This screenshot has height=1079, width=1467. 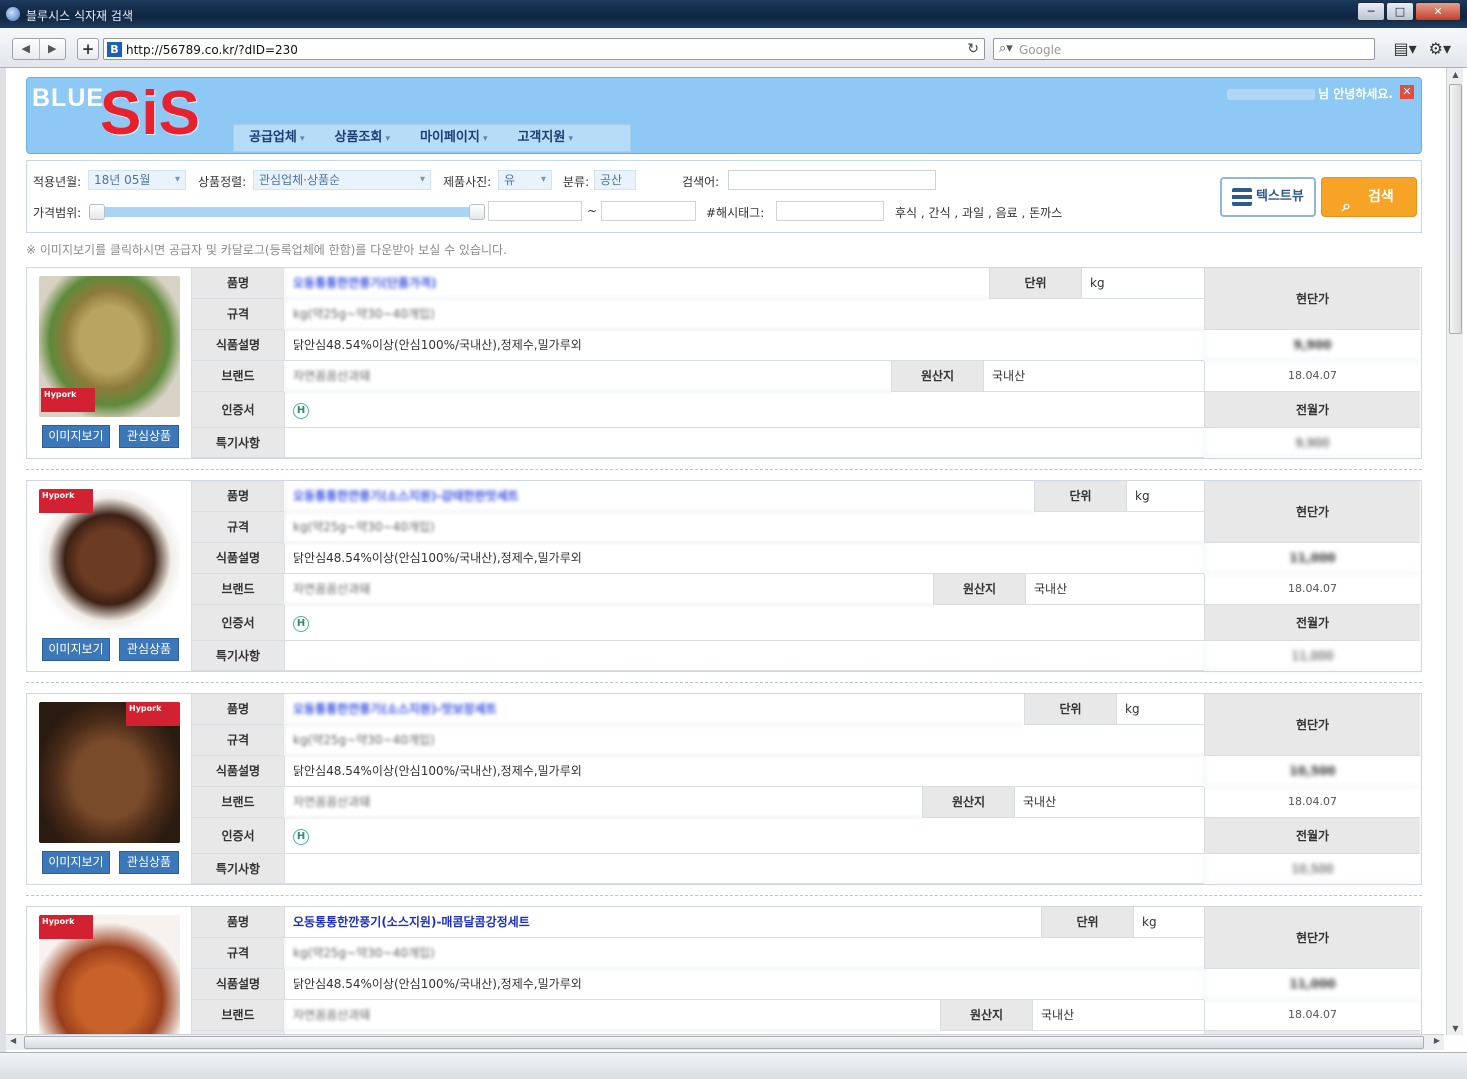 I want to click on scroll-down-icon: ▼, so click(x=1455, y=1028).